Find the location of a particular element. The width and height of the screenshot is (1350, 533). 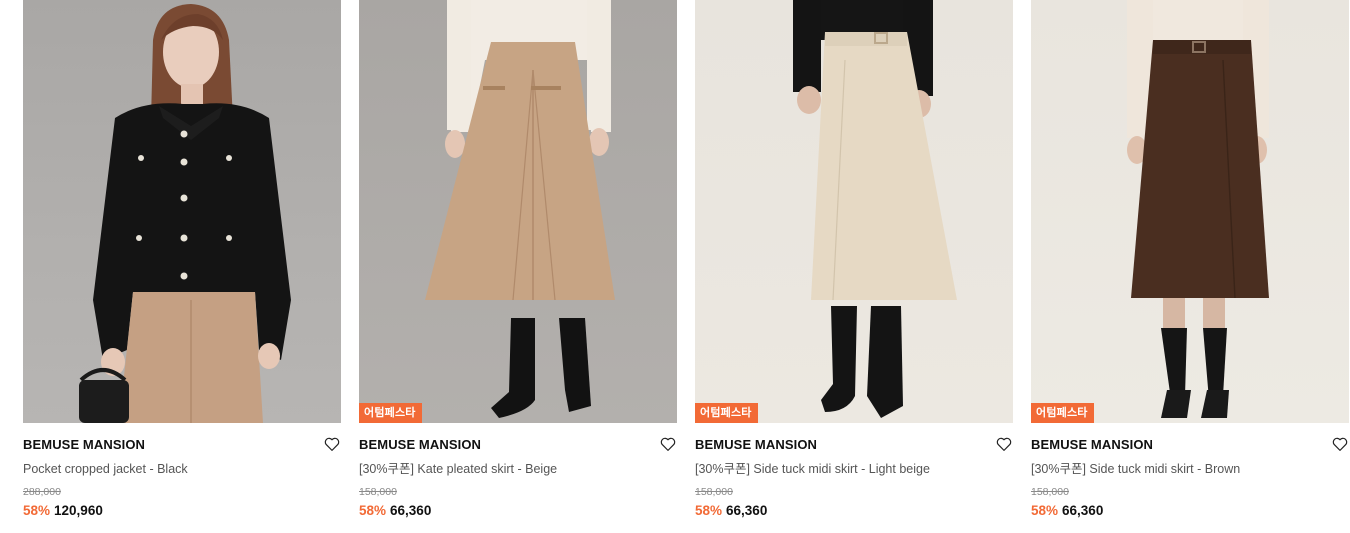

model-photo-brown-skirt is located at coordinates (1198, 209).